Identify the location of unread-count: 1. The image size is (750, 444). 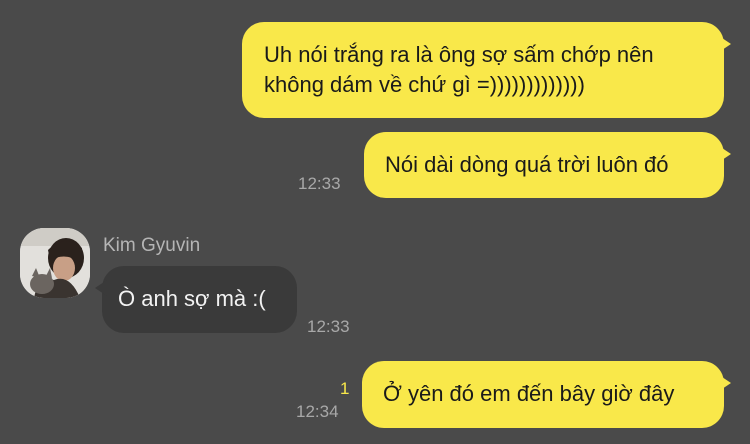
(345, 388).